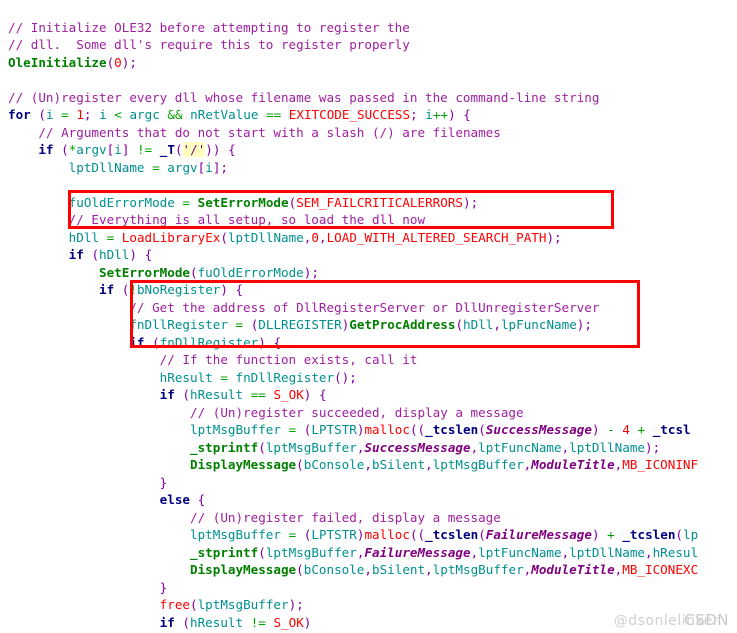 The image size is (737, 633). Describe the element at coordinates (110, 255) in the screenshot. I see `code-line: if (hDll) {` at that location.